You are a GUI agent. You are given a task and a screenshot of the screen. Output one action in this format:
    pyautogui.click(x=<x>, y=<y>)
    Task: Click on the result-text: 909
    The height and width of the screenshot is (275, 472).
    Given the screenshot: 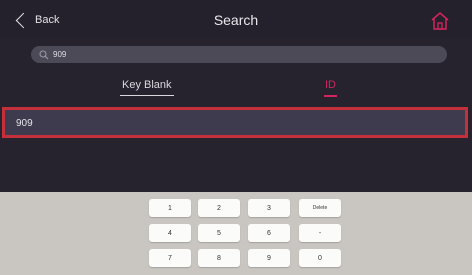 What is the action you would take?
    pyautogui.click(x=24, y=123)
    